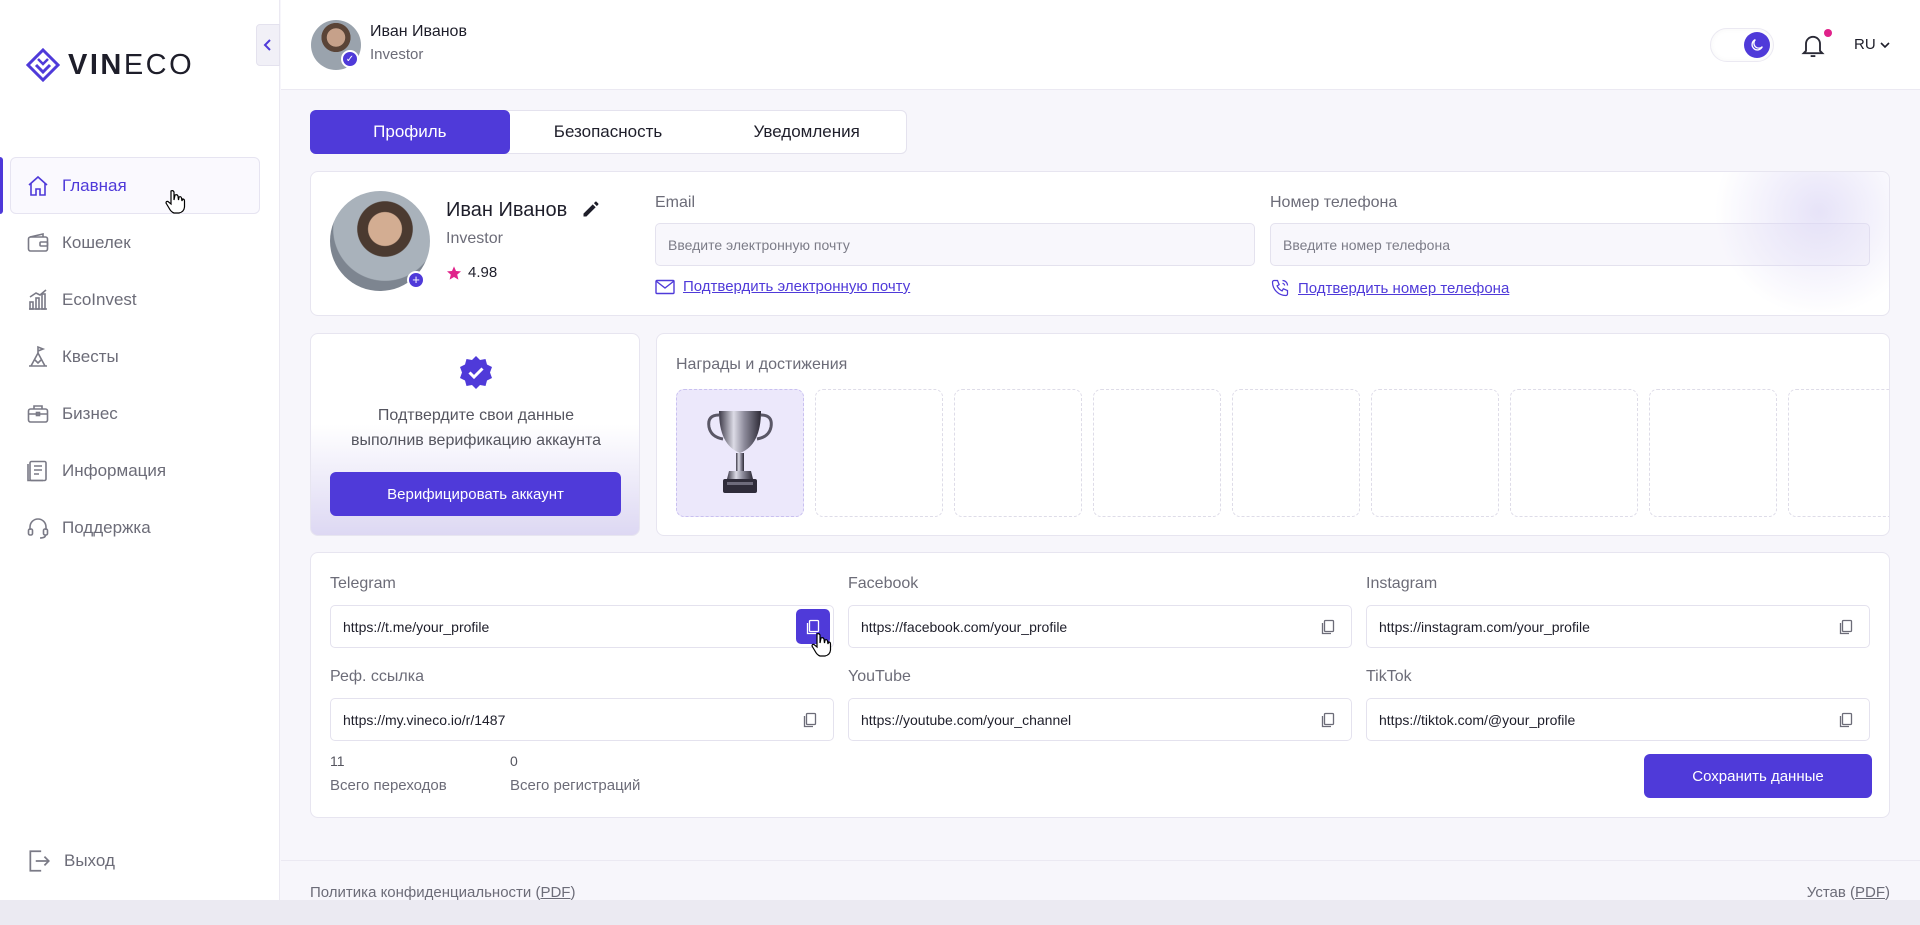 The height and width of the screenshot is (925, 1920). I want to click on top-header: ✓ Иван Иванов Investor RU, so click(1100, 45).